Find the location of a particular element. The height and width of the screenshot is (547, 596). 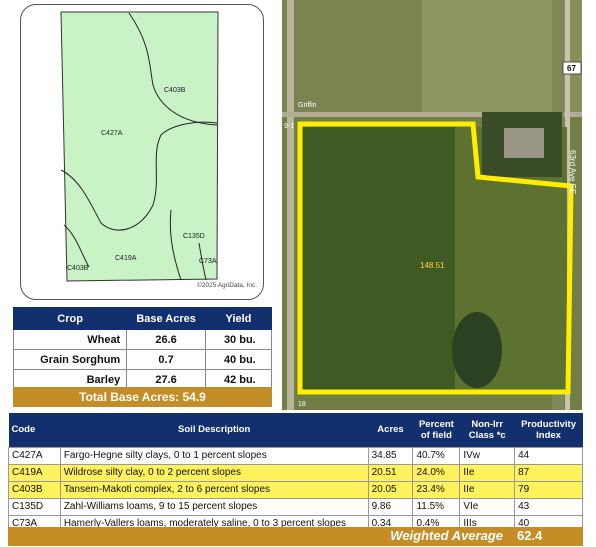

crop-name: Wheat is located at coordinates (70, 339).